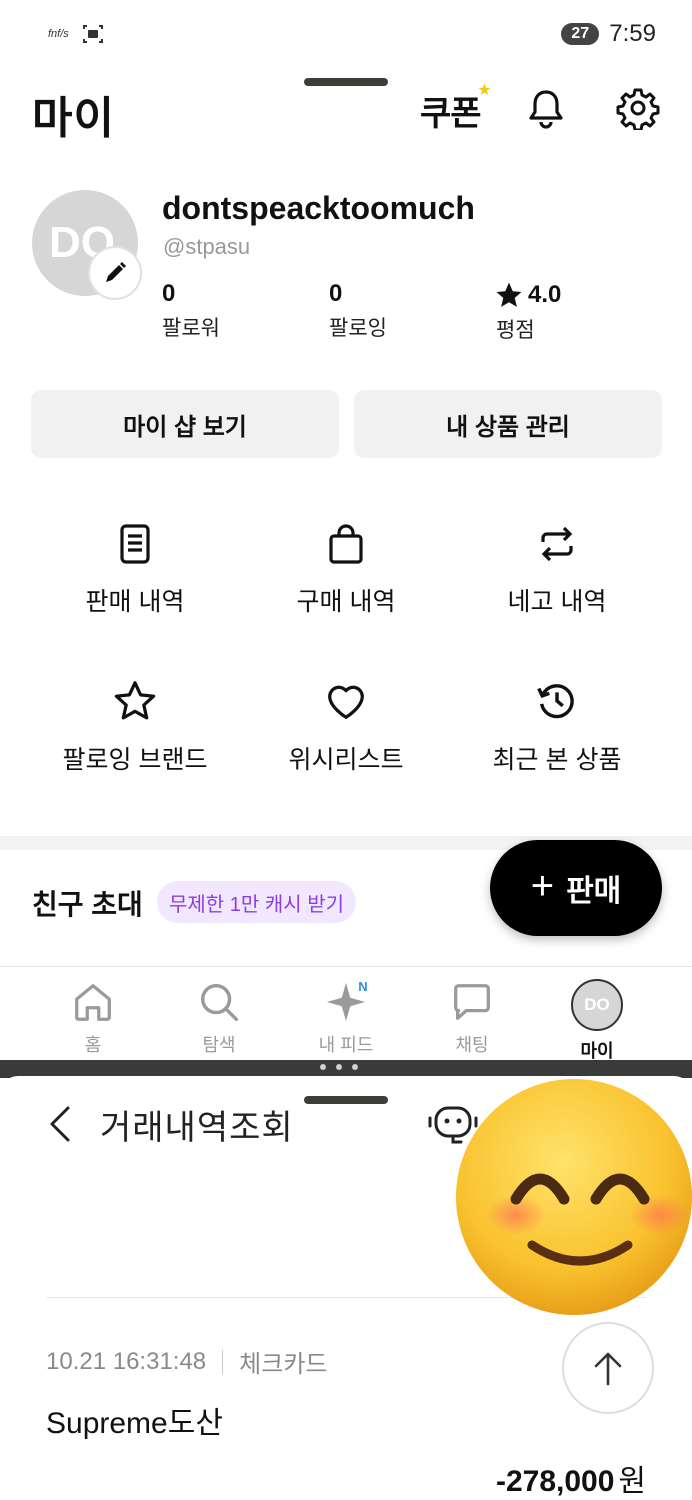  What do you see at coordinates (557, 544) in the screenshot?
I see `exchange-arrows-icon` at bounding box center [557, 544].